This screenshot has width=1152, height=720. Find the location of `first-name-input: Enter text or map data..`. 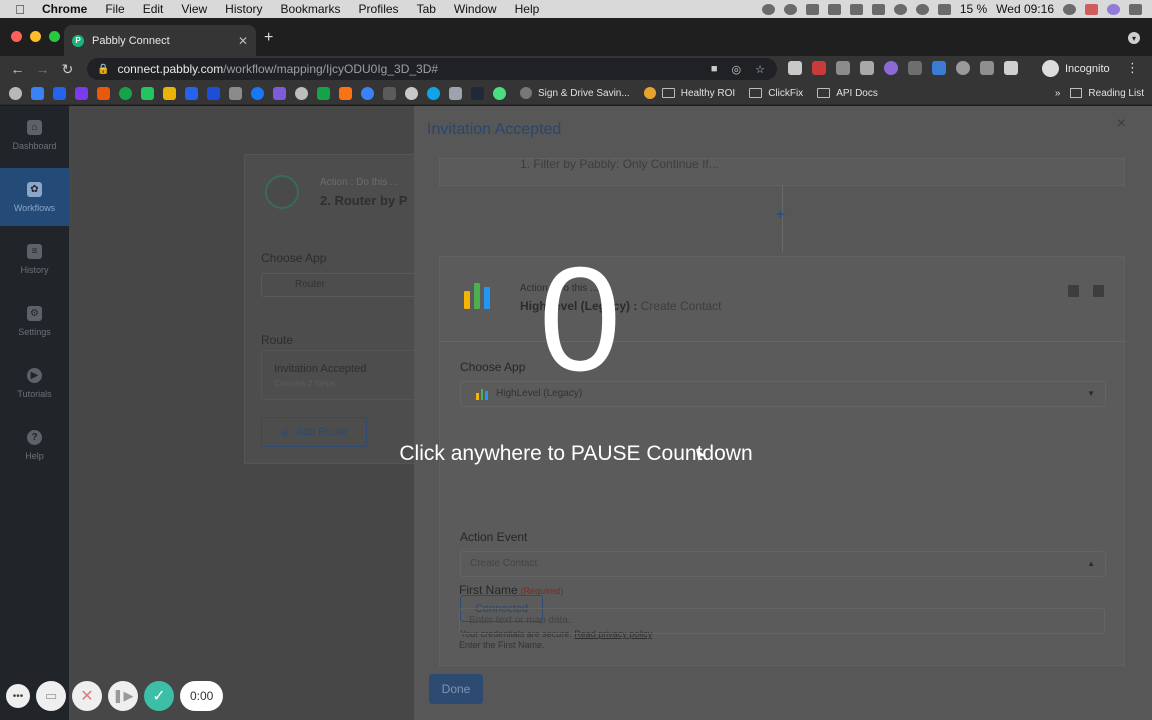

first-name-input: Enter text or map data.. is located at coordinates (782, 621).